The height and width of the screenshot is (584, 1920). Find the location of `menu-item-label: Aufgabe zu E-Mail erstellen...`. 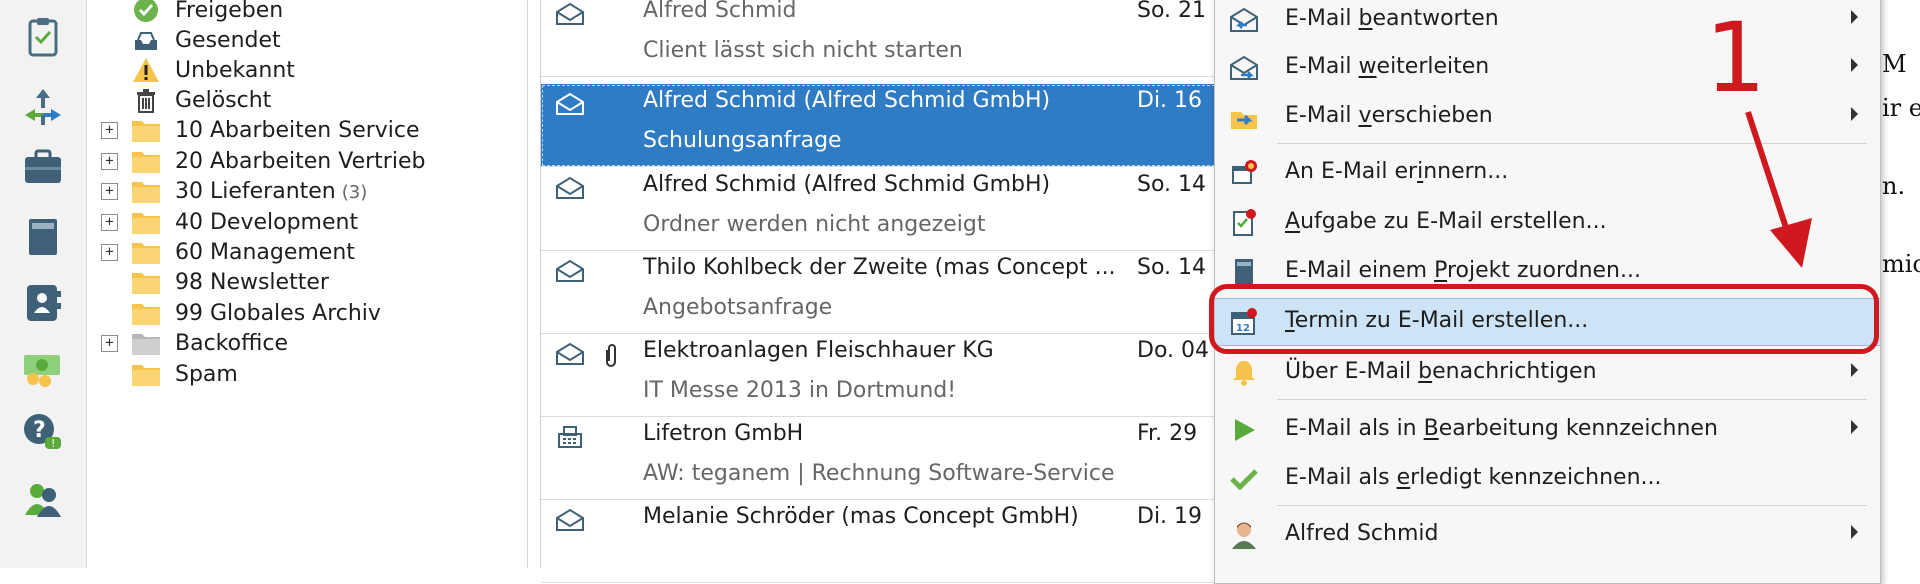

menu-item-label: Aufgabe zu E-Mail erstellen... is located at coordinates (1446, 221).